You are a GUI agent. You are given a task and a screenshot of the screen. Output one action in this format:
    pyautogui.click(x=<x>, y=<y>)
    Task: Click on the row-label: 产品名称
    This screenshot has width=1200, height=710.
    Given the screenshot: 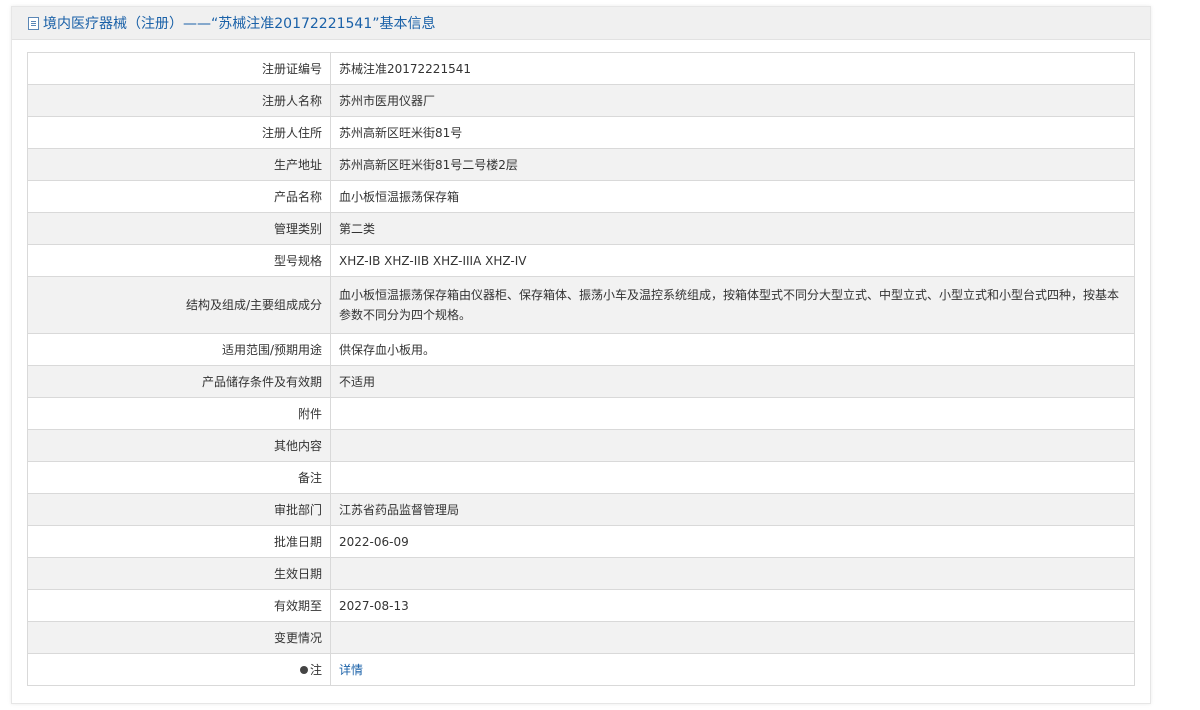 What is the action you would take?
    pyautogui.click(x=179, y=196)
    